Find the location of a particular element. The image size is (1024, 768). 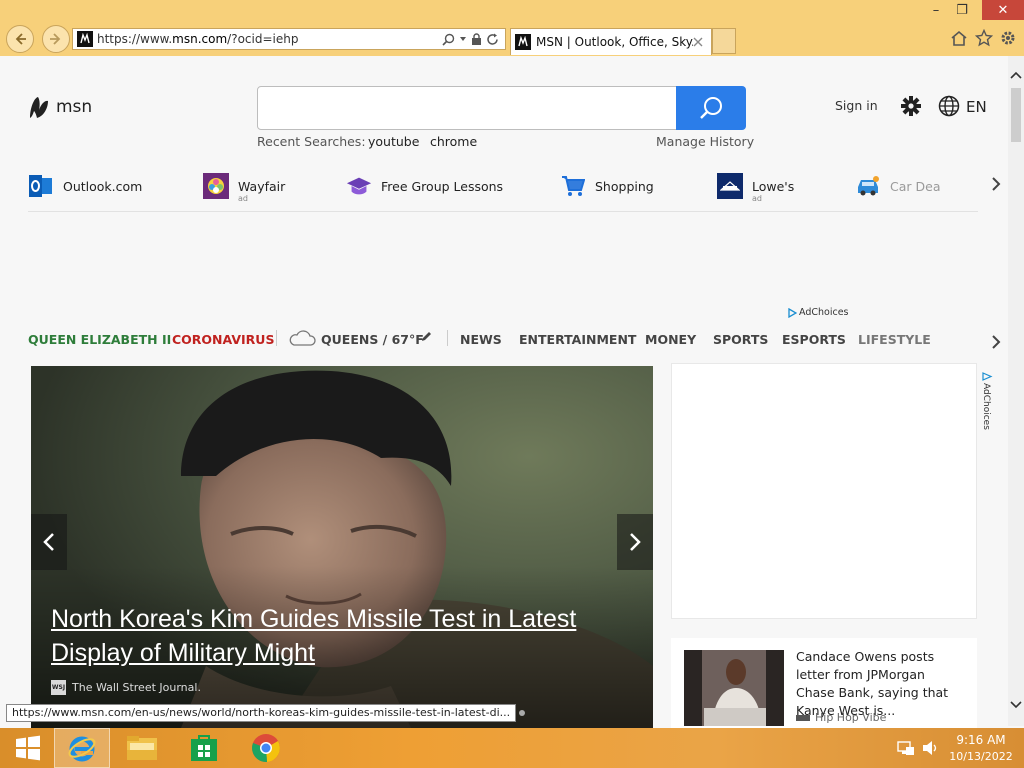

card-source-name: Hip Hop Vibe is located at coordinates (851, 717).